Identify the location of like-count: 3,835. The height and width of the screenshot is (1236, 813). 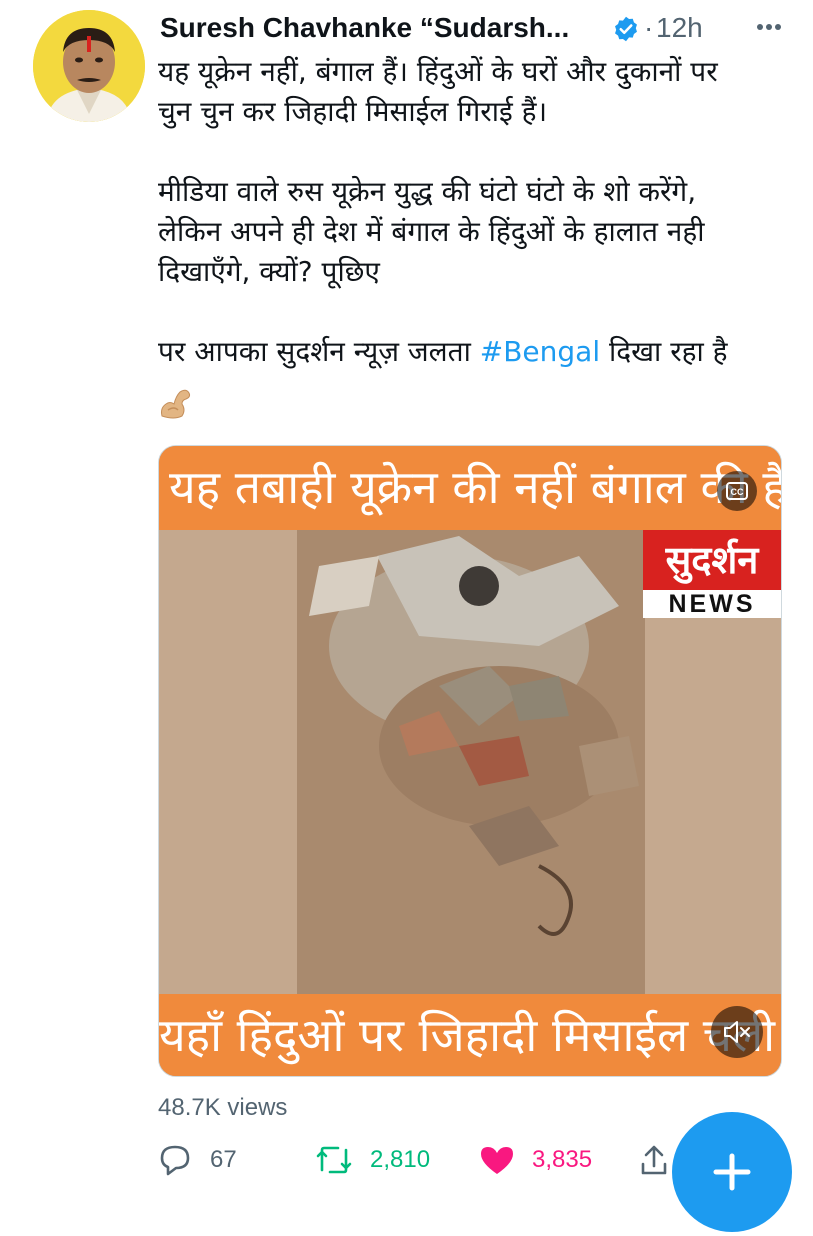
(562, 1159).